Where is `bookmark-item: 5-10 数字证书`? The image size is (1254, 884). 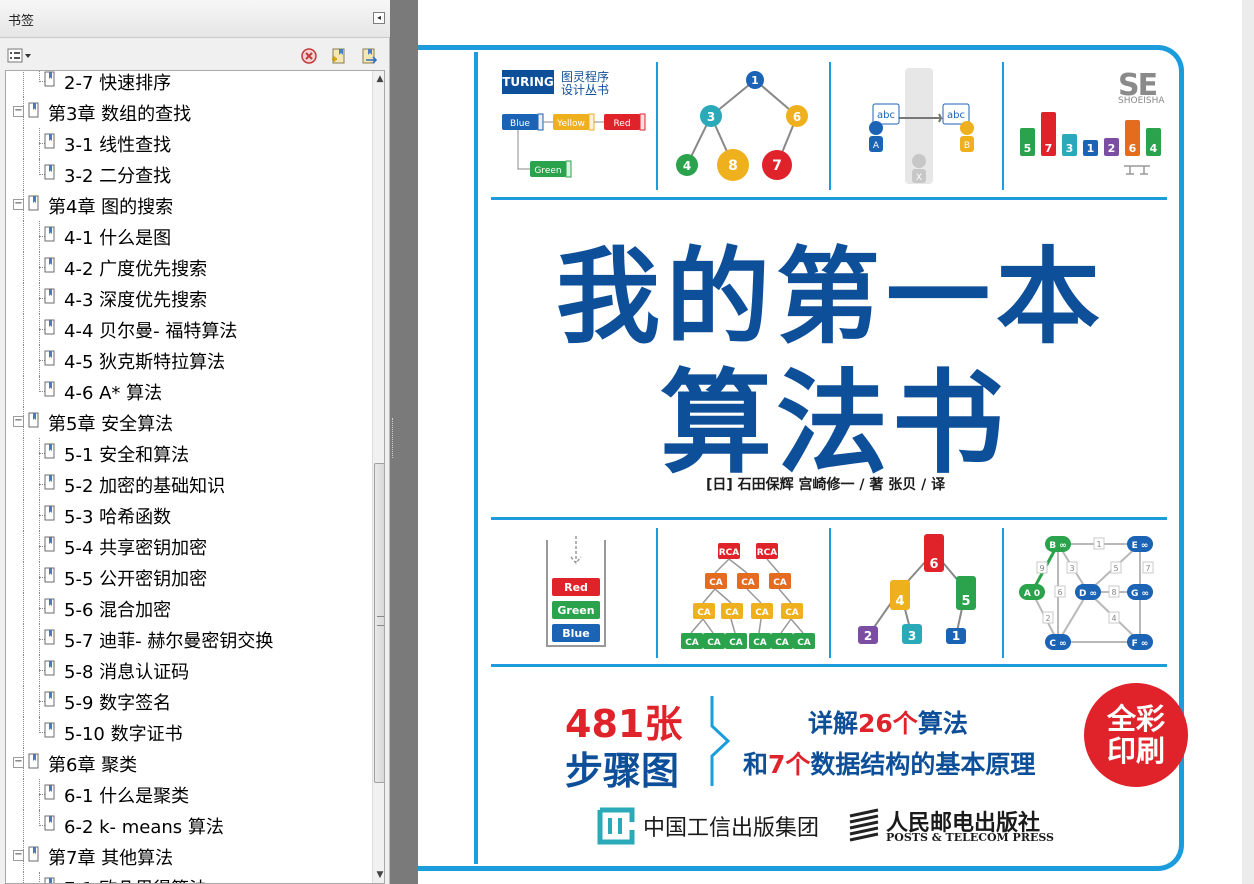
bookmark-item: 5-10 数字证书 is located at coordinates (187, 732).